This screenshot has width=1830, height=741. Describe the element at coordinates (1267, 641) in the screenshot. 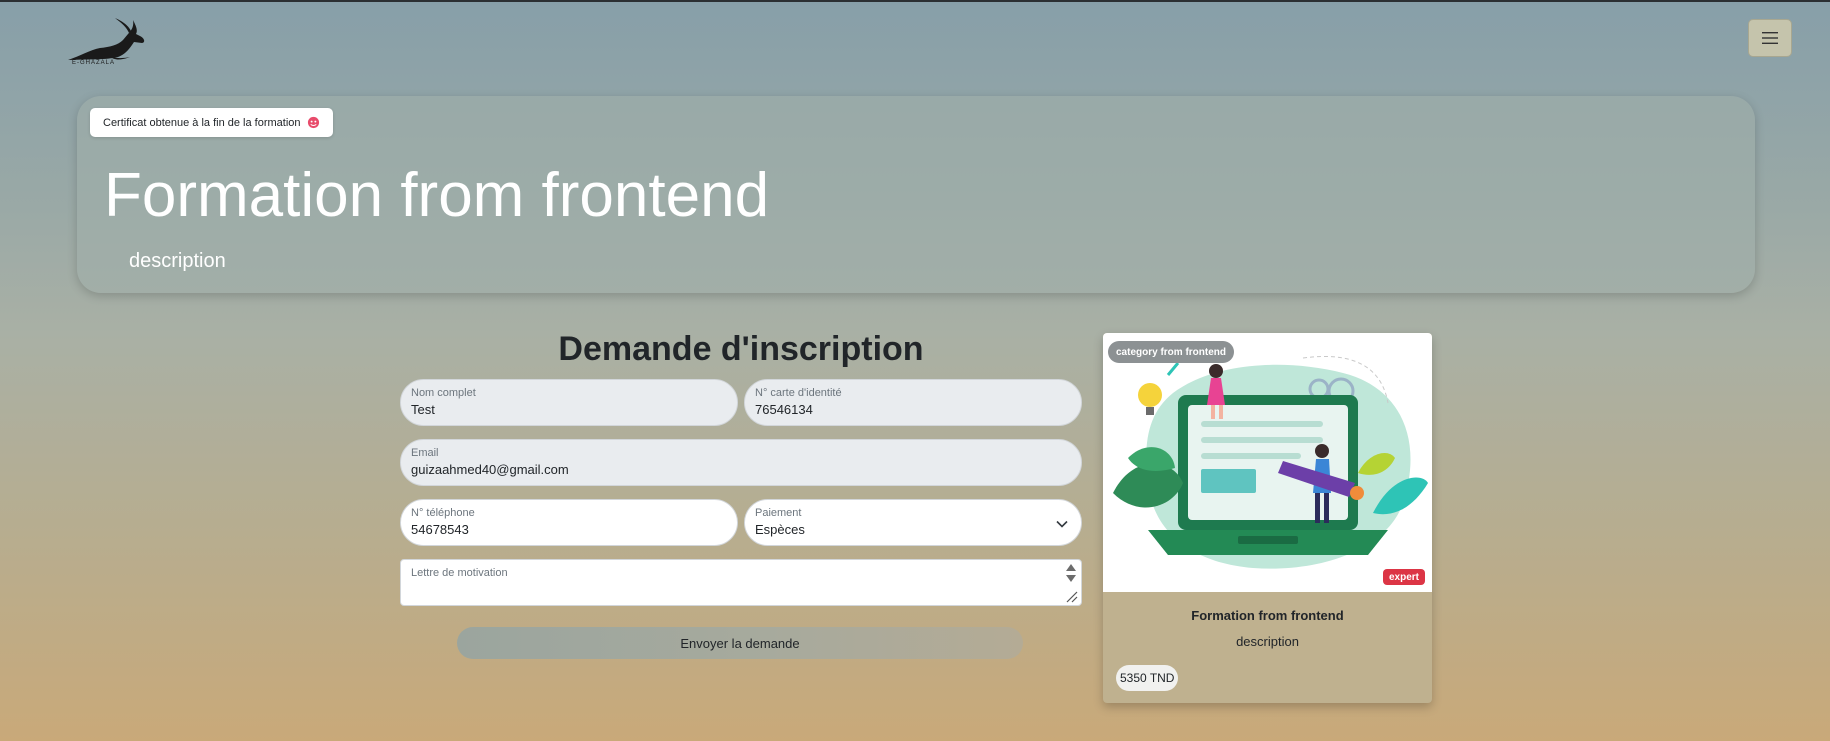

I see `card-description: description` at that location.